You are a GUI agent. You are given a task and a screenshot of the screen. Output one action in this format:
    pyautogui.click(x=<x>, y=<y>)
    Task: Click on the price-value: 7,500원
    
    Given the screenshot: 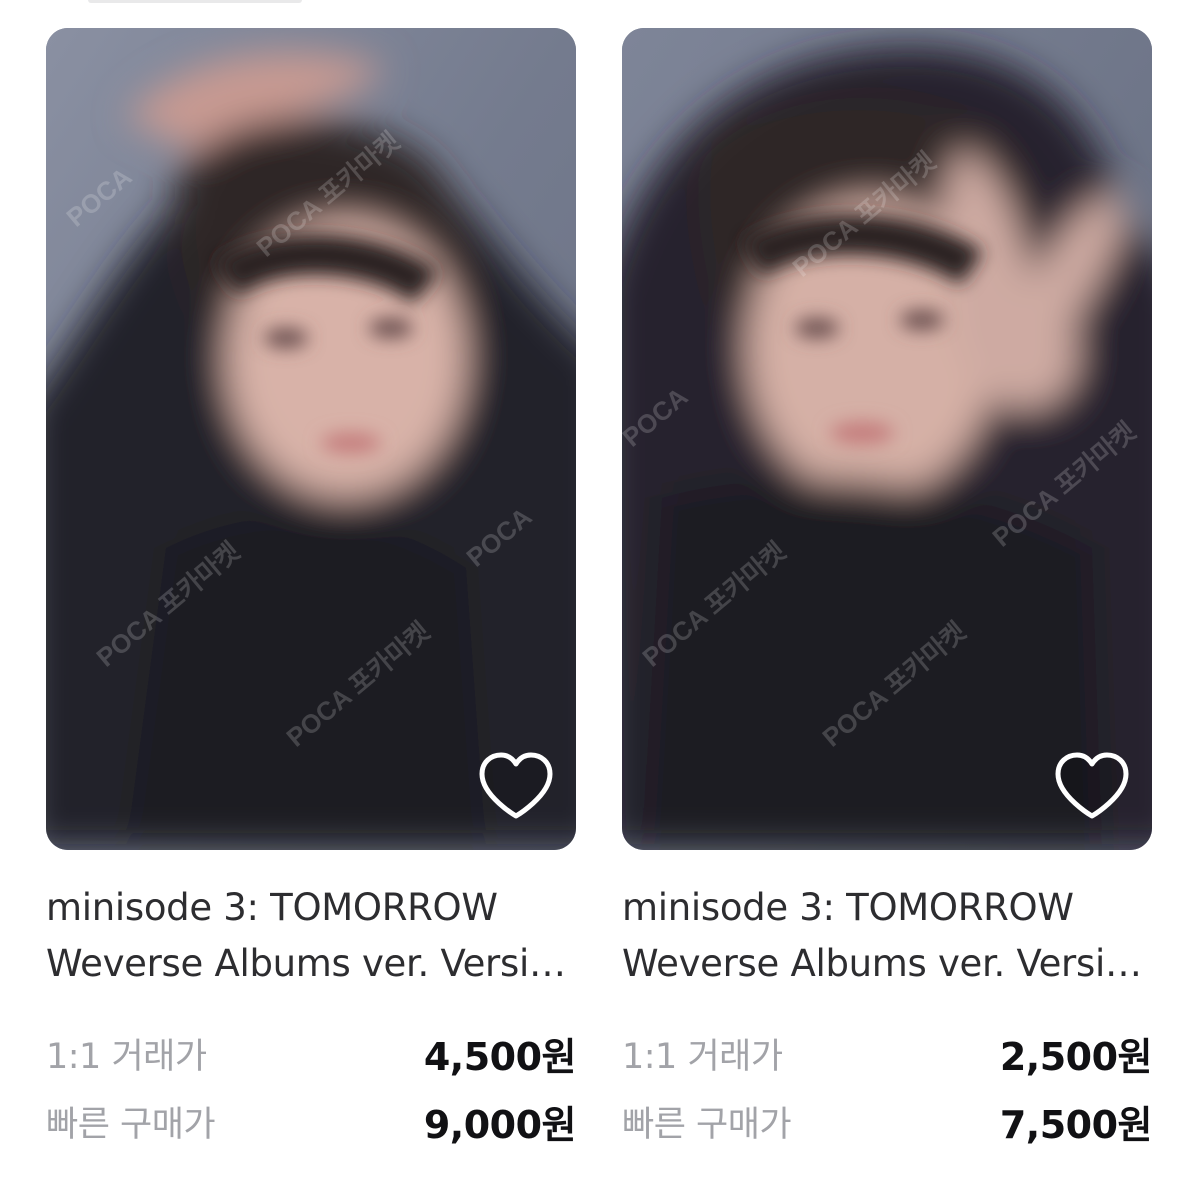 What is the action you would take?
    pyautogui.click(x=1076, y=1124)
    